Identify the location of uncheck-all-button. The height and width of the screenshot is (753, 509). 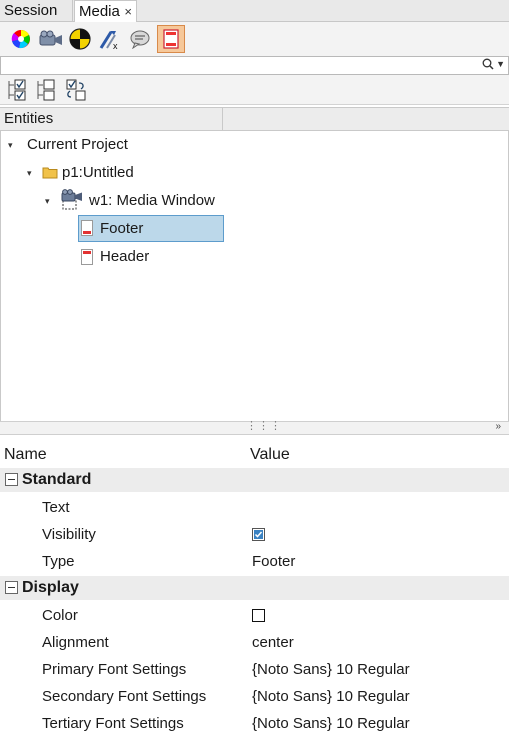
(47, 90).